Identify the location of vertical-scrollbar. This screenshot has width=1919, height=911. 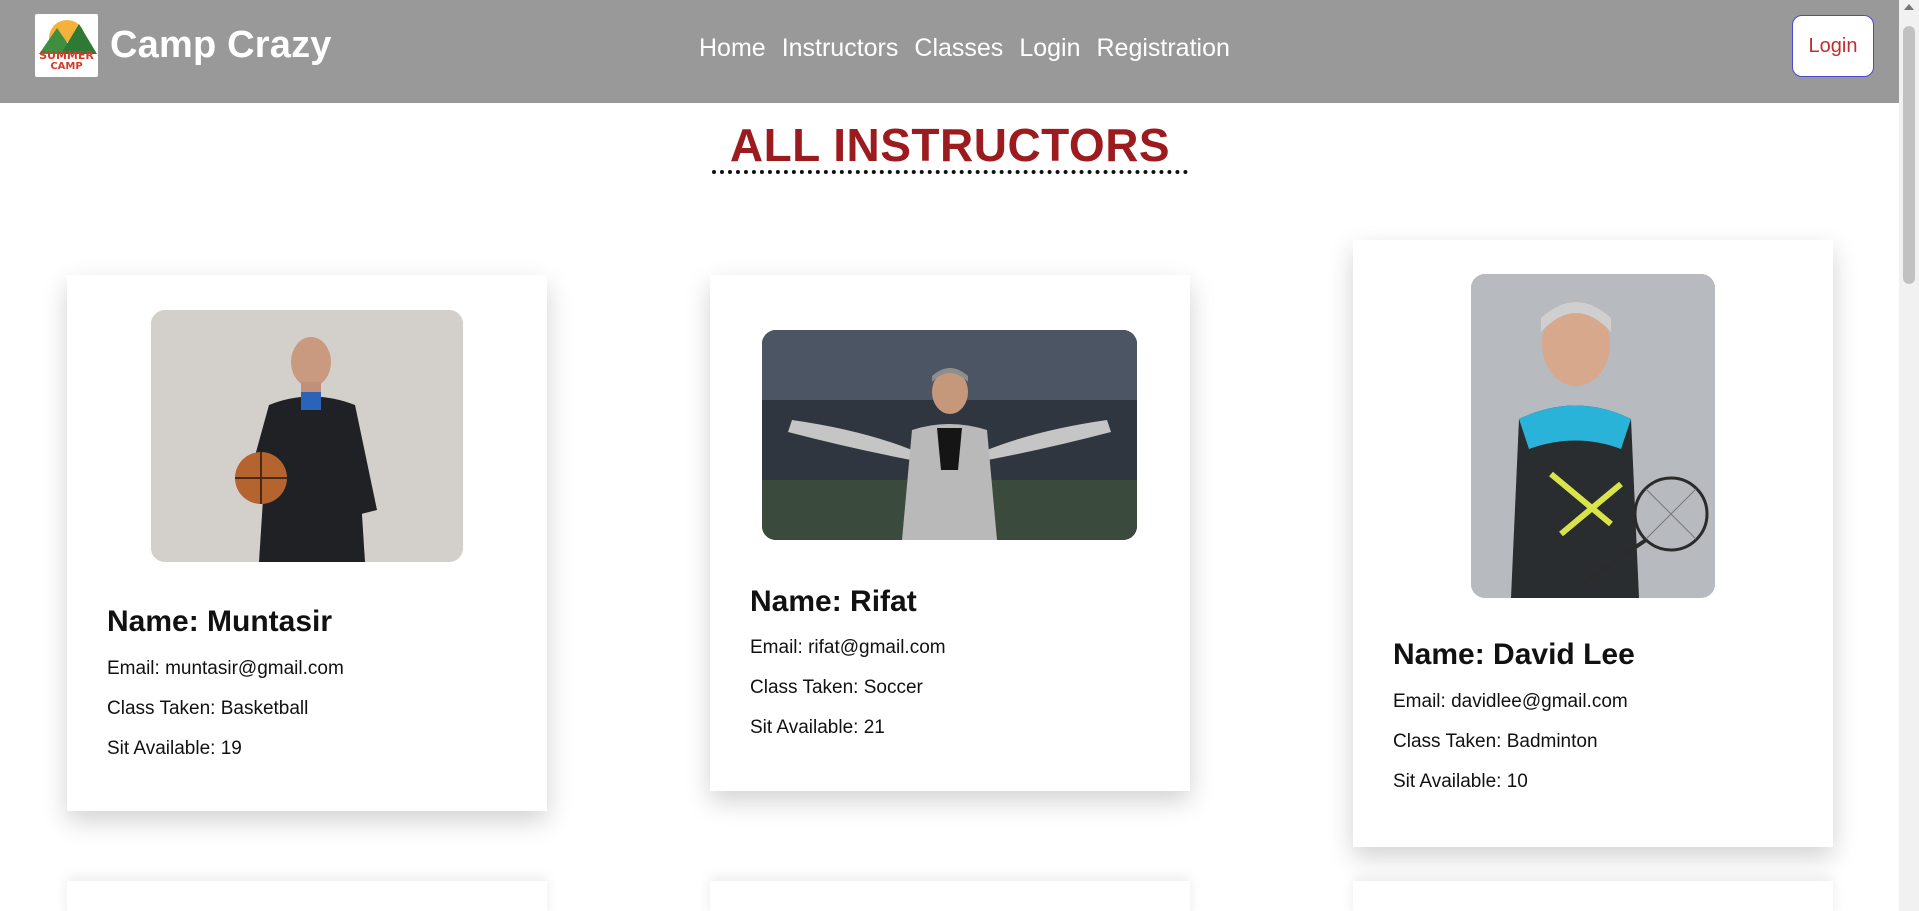
(1909, 455).